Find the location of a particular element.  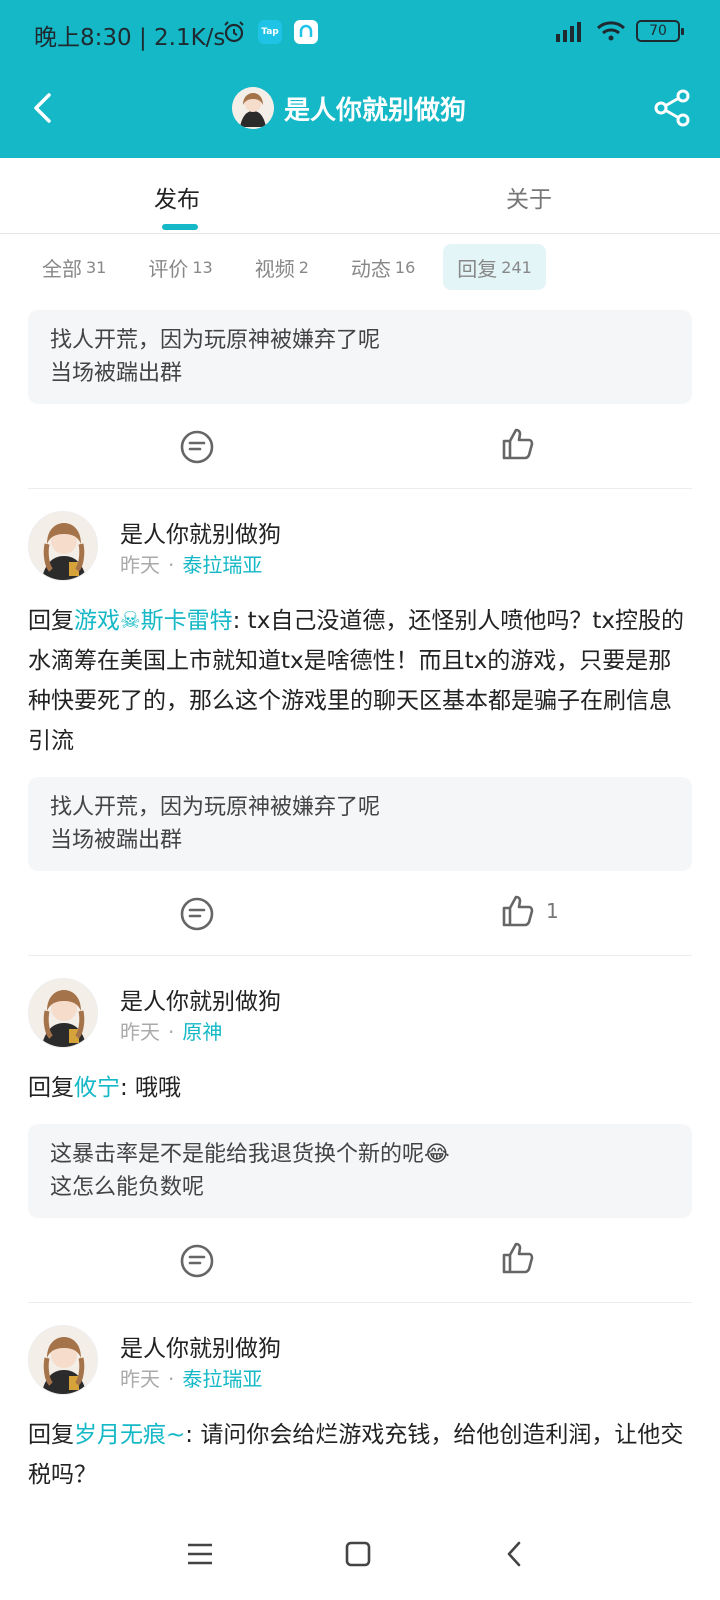

nav-back-icon is located at coordinates (514, 1554).